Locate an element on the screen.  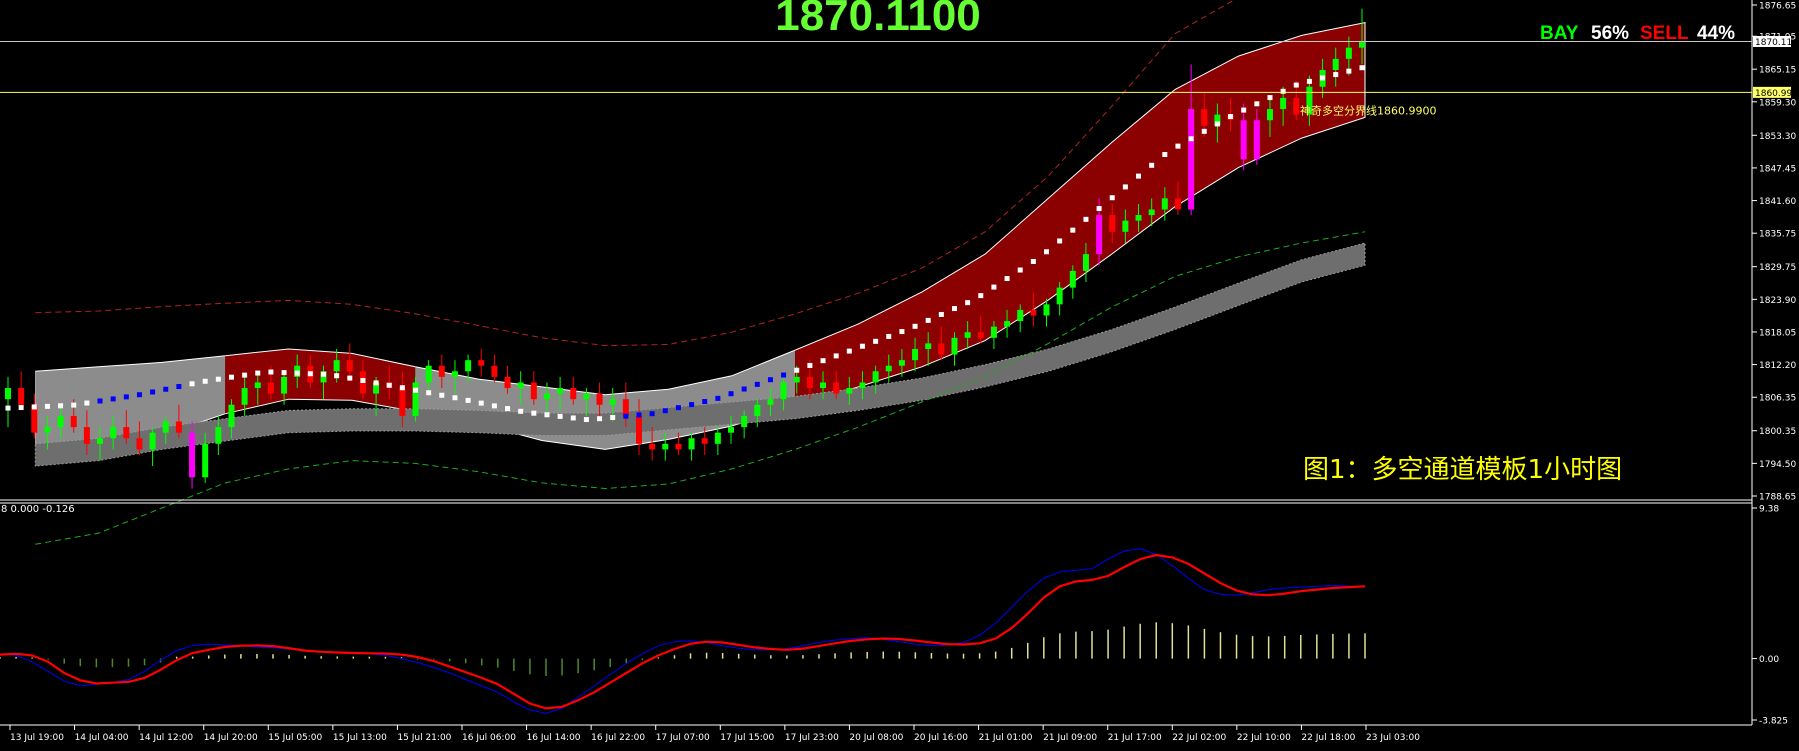
price-tick-label: 1841.60 is located at coordinates (1777, 202).